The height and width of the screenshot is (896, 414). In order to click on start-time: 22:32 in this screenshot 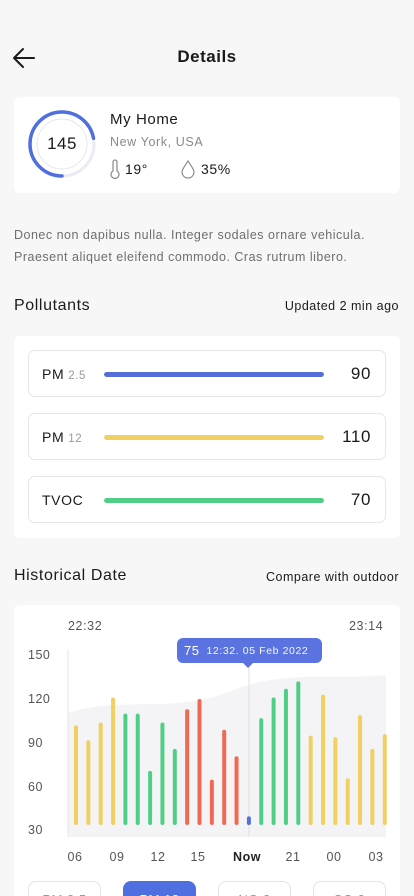, I will do `click(85, 626)`.